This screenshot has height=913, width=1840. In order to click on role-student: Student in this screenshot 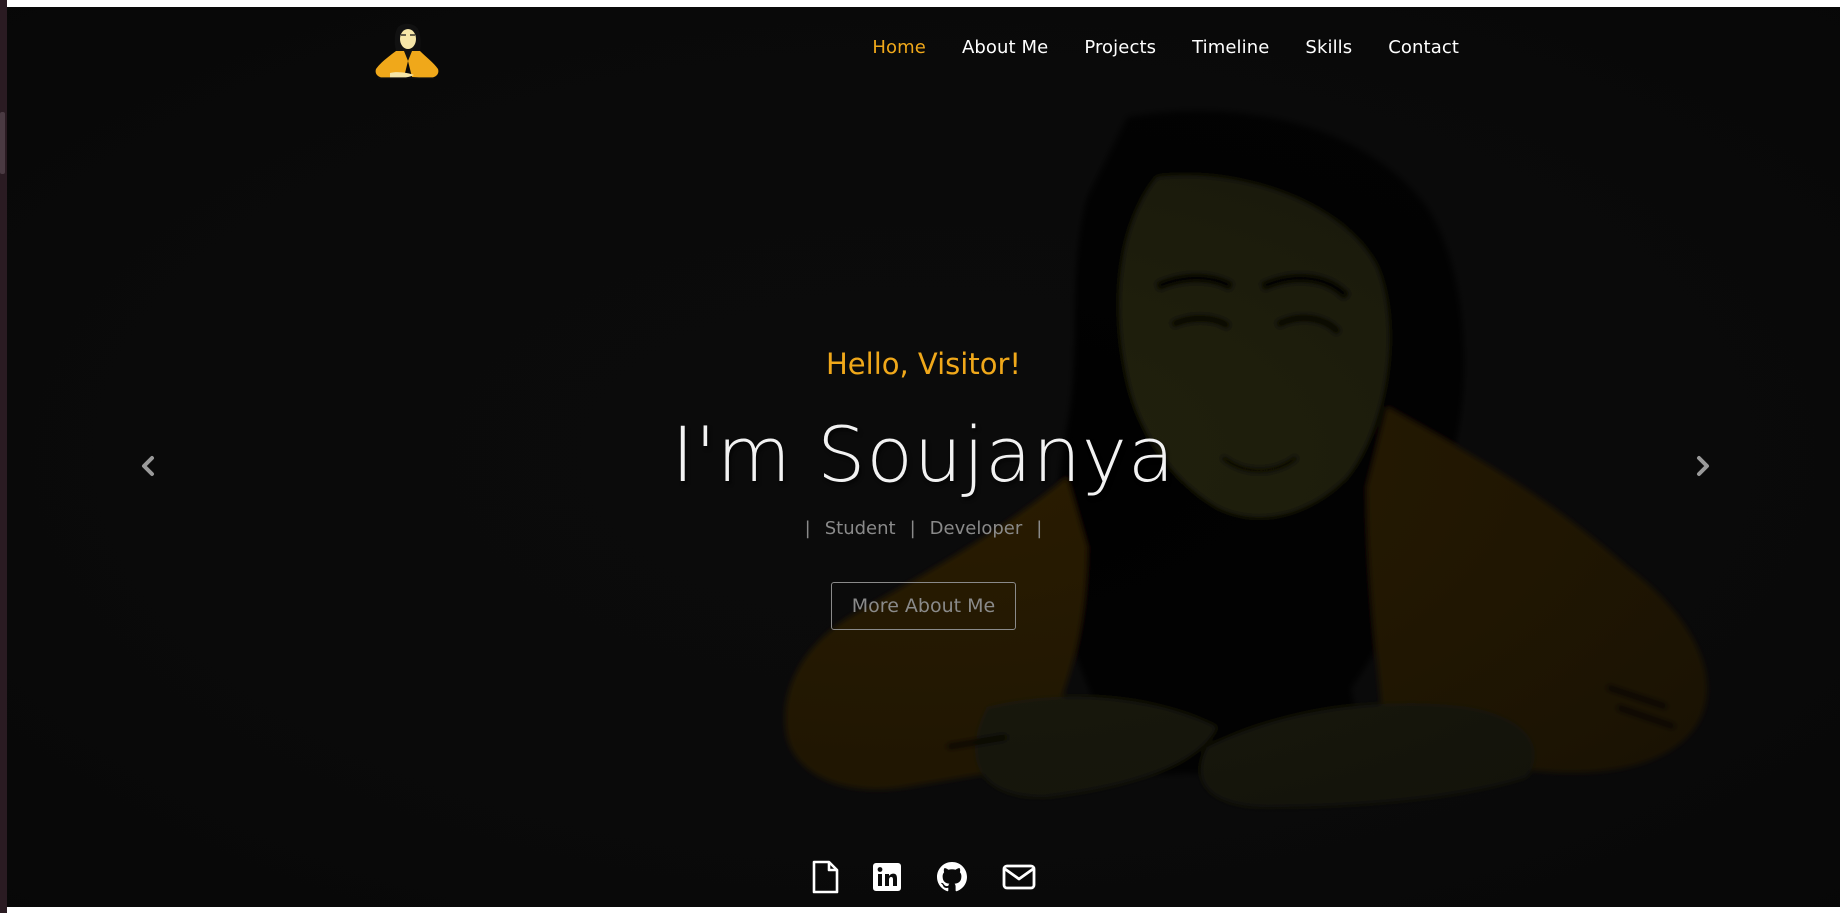, I will do `click(860, 528)`.